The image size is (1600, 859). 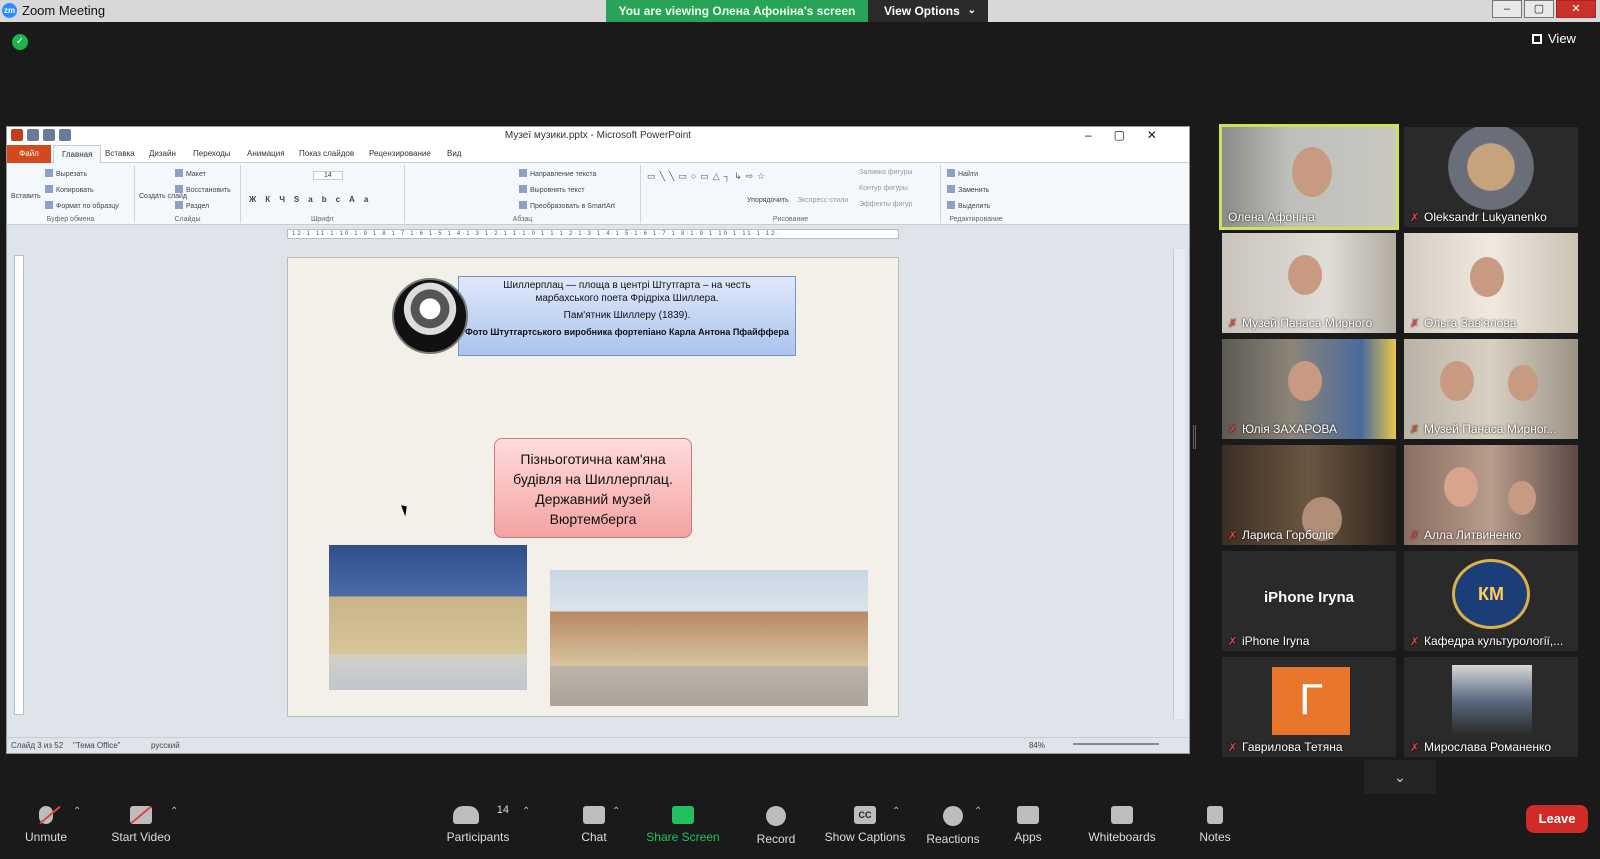 I want to click on maximize-icon: ▢, so click(x=1539, y=9).